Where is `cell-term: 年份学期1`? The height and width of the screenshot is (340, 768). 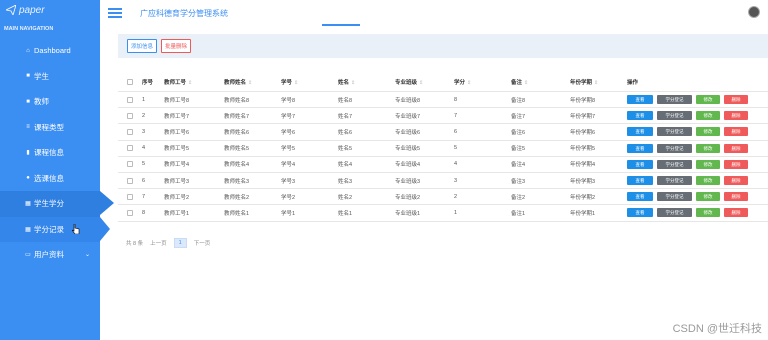 cell-term: 年份学期1 is located at coordinates (583, 213).